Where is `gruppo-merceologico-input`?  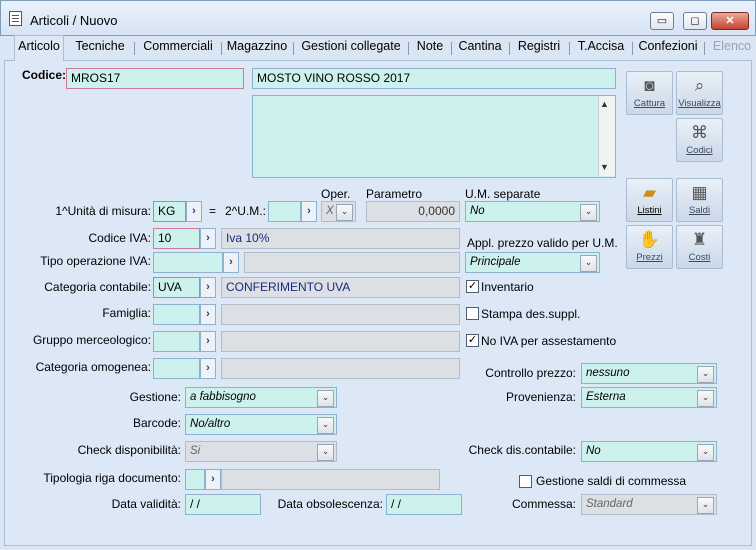
gruppo-merceologico-input is located at coordinates (176, 341).